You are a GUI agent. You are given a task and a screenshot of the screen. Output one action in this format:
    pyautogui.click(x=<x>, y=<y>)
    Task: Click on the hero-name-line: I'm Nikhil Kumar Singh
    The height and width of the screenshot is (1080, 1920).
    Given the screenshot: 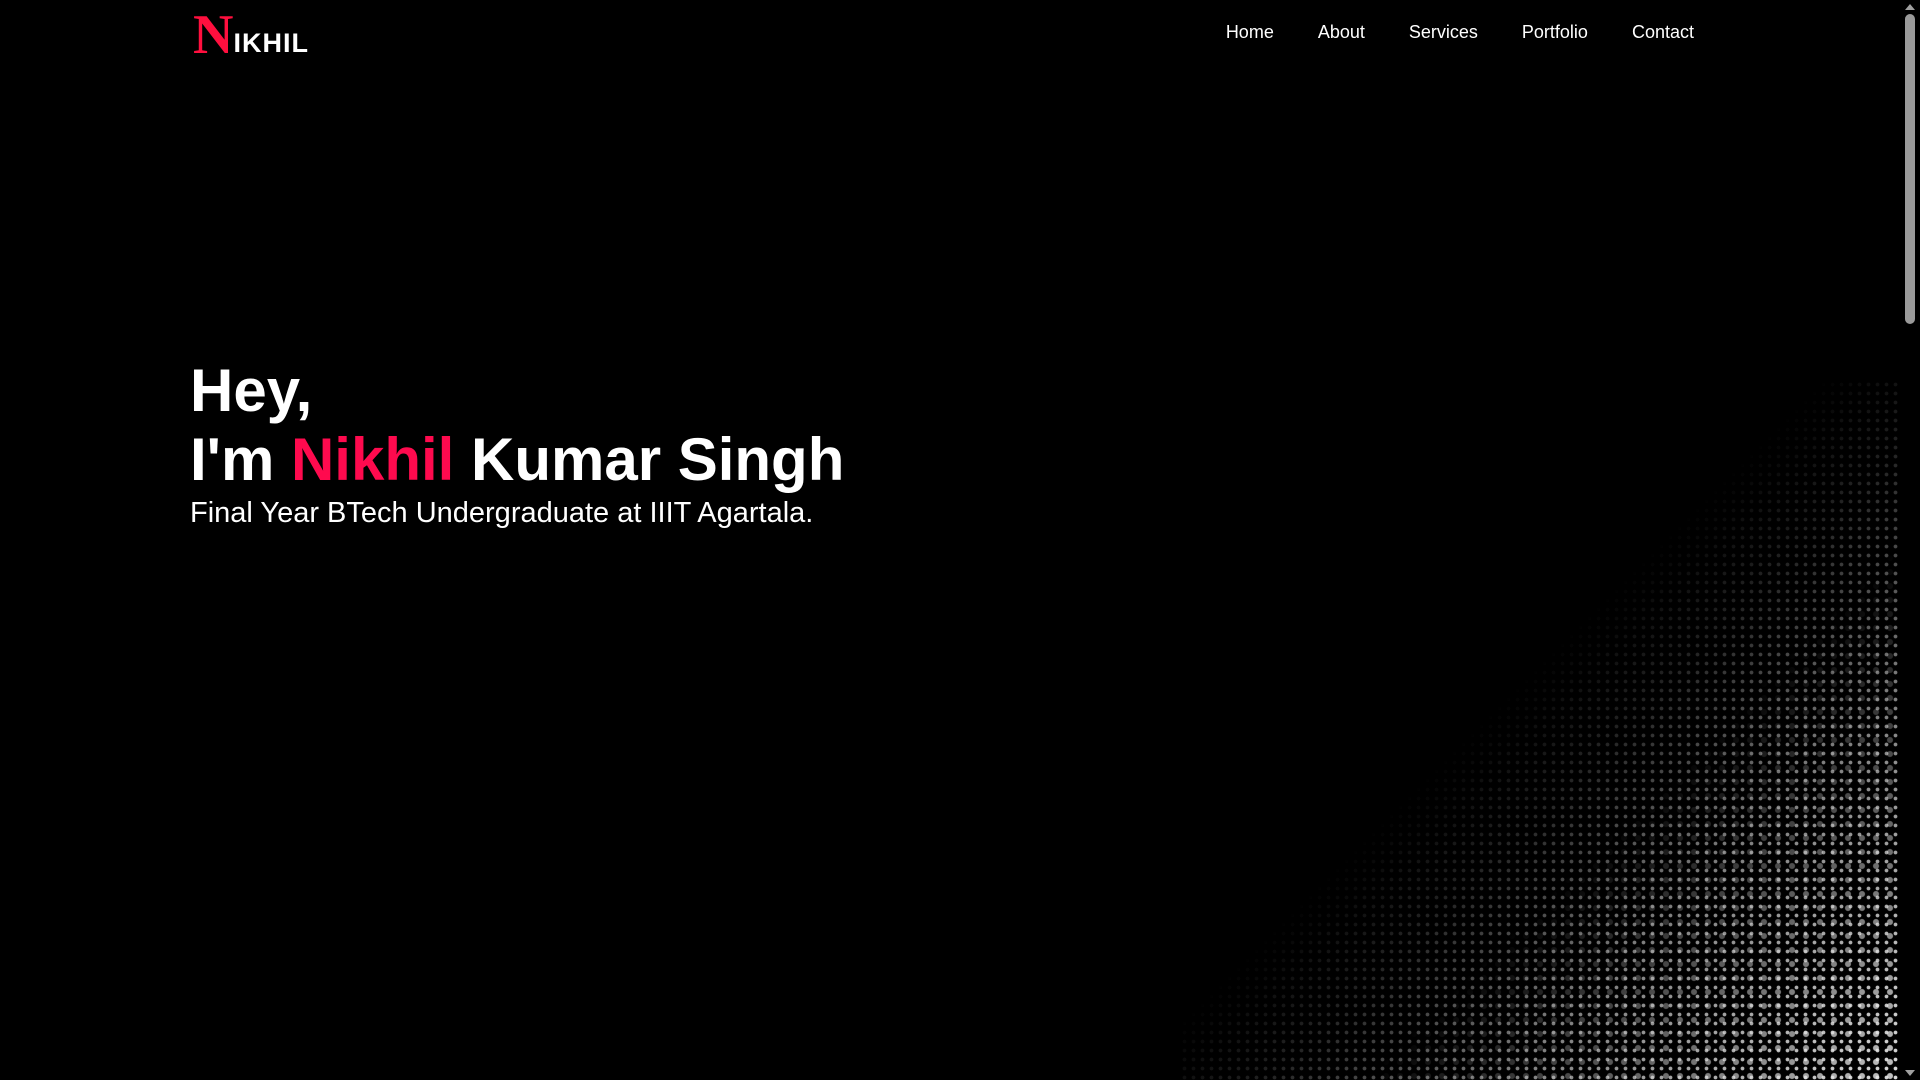 What is the action you would take?
    pyautogui.click(x=517, y=460)
    